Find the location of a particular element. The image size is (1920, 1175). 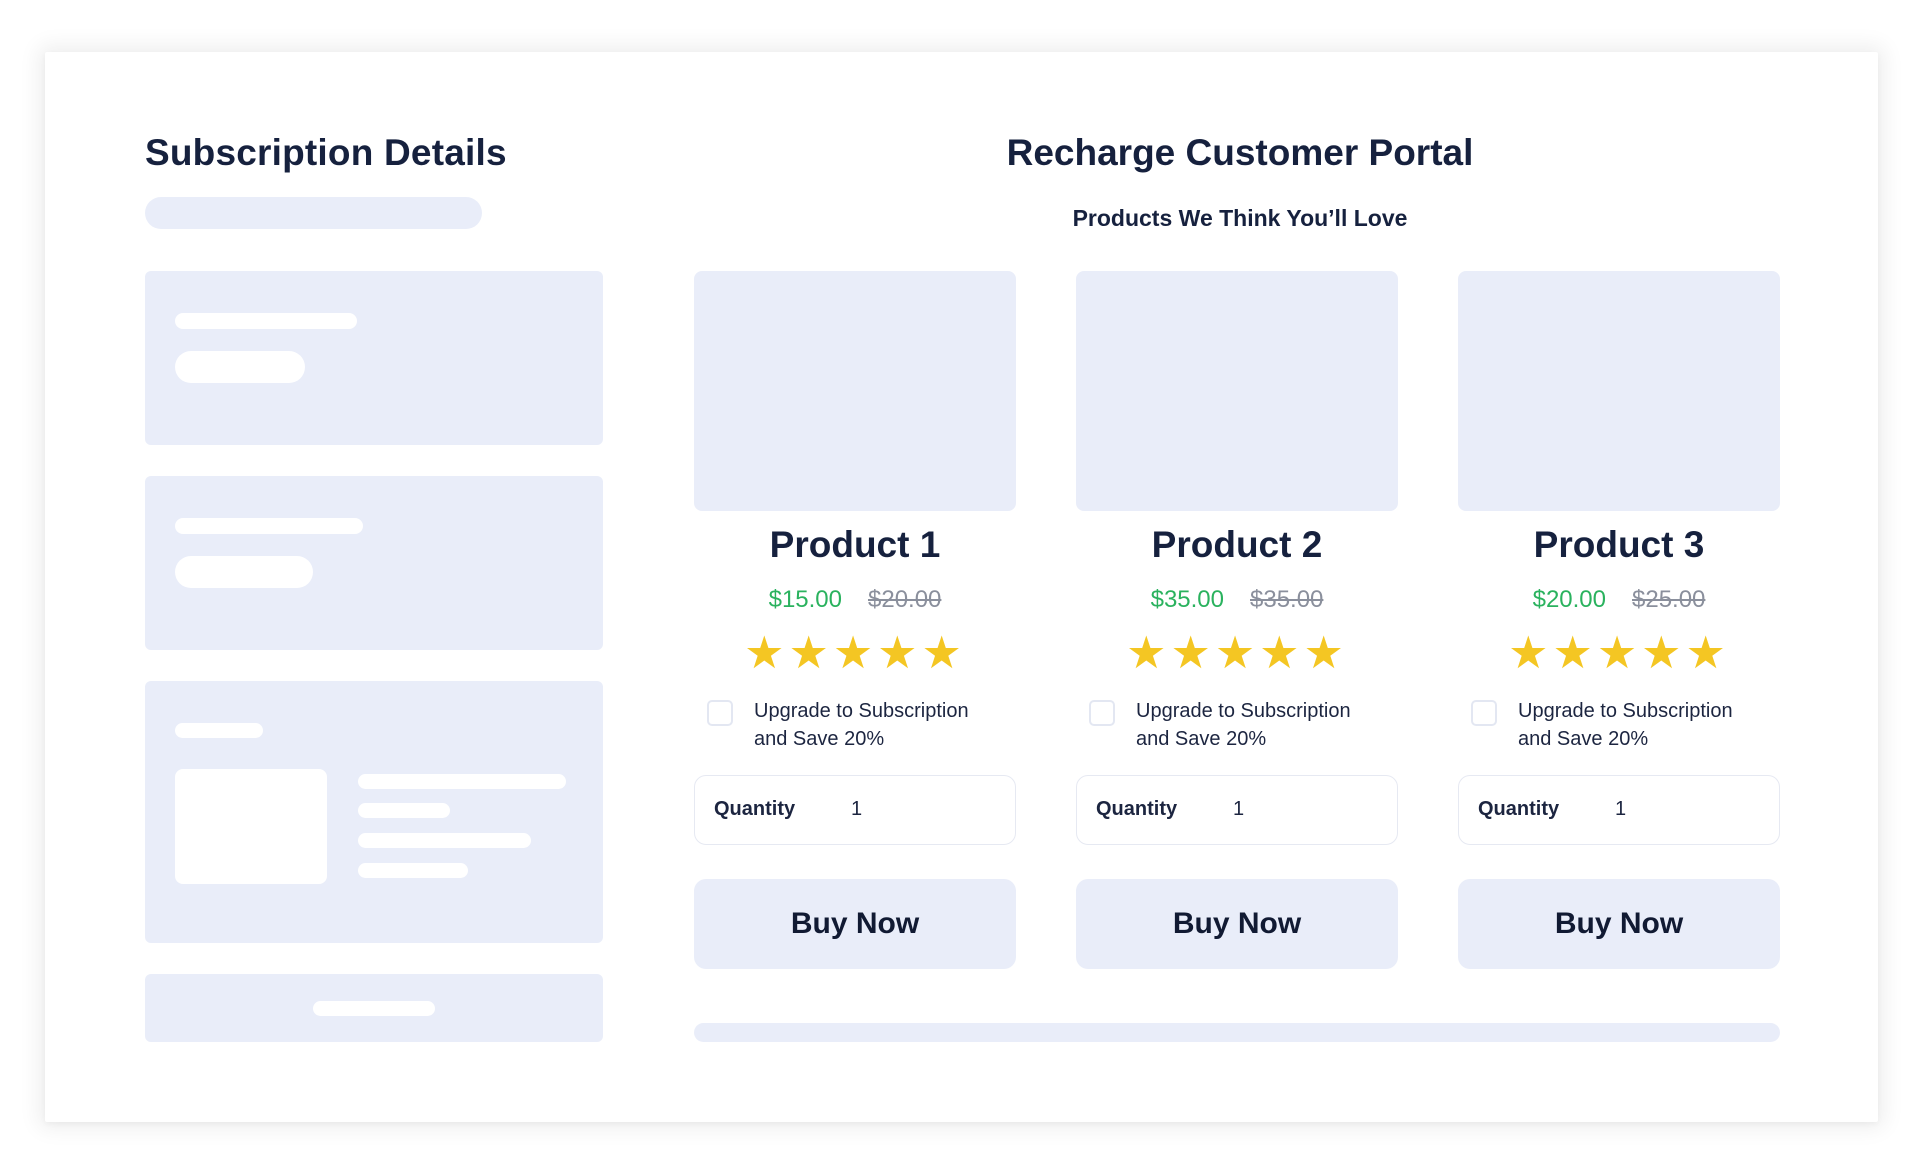

bottom-placeholder-bar is located at coordinates (1237, 1032).